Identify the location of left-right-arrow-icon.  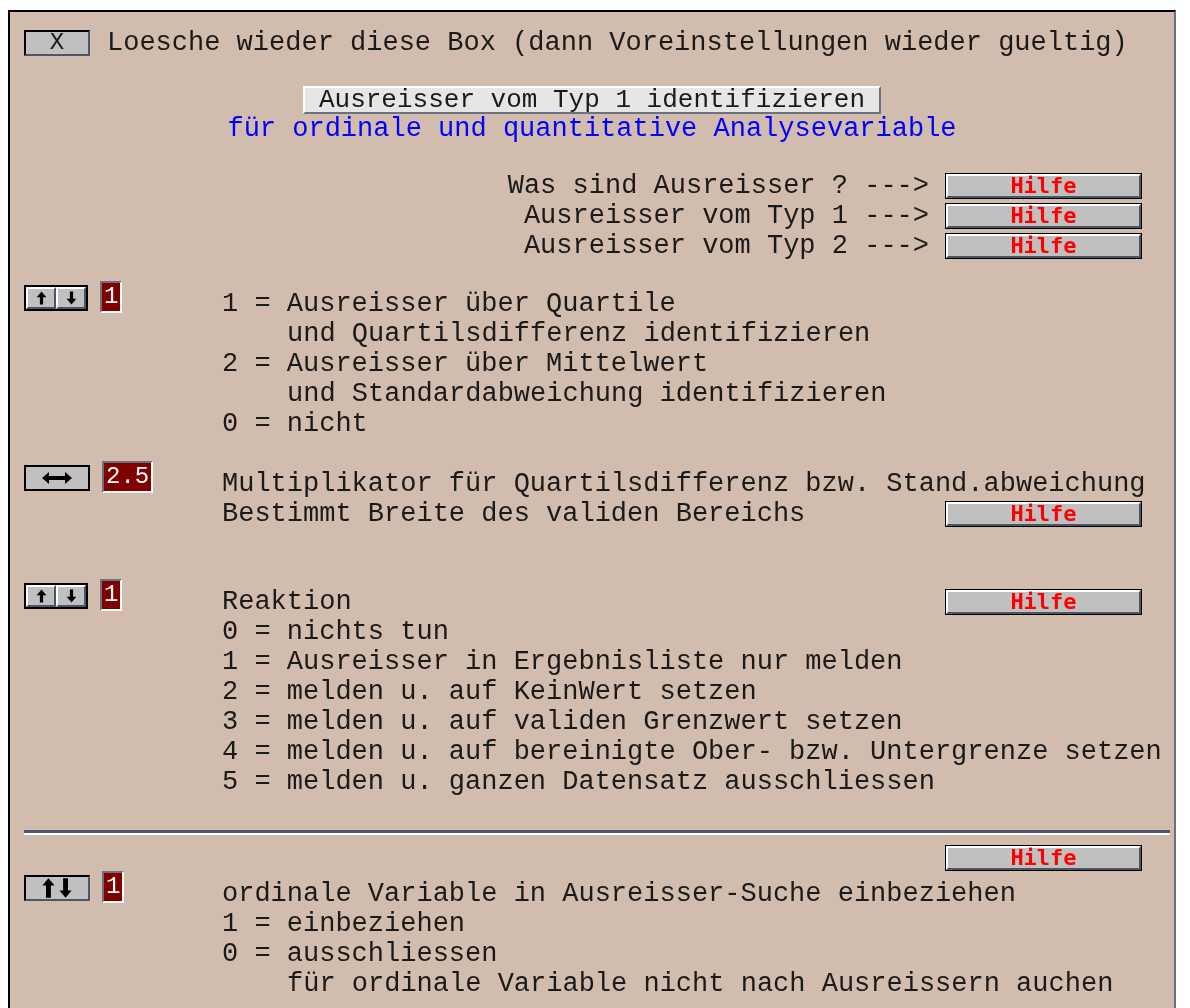
(57, 478).